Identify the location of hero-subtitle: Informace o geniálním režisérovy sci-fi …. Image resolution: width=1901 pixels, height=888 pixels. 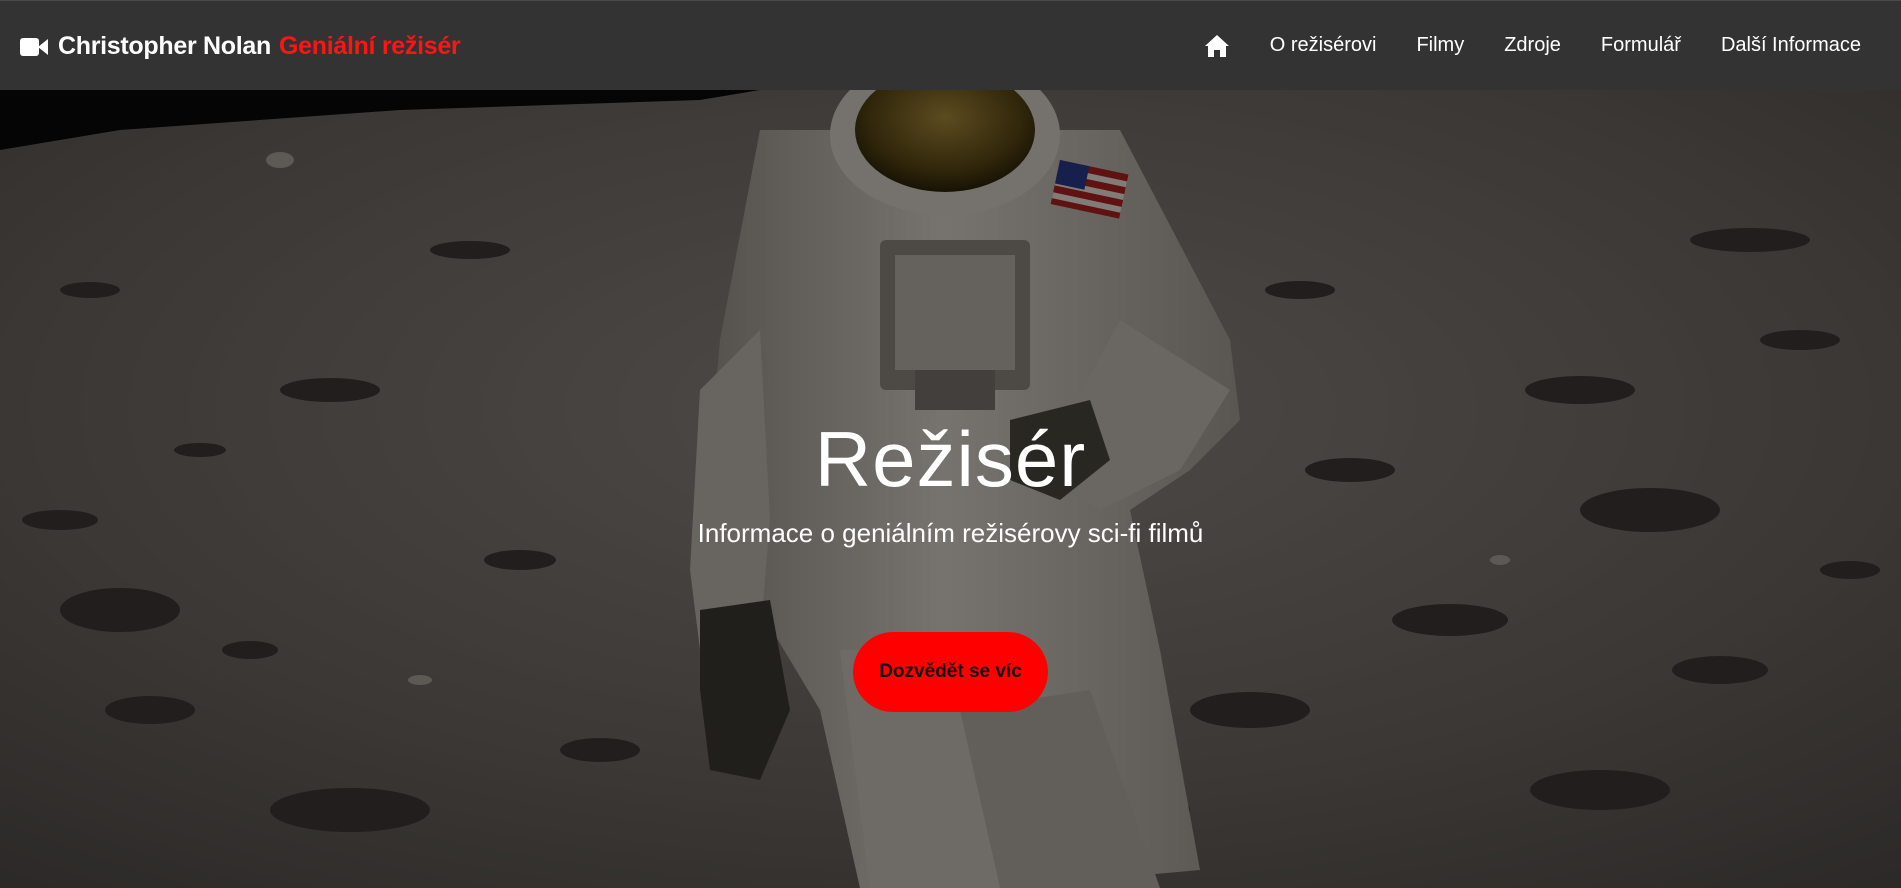
(950, 533).